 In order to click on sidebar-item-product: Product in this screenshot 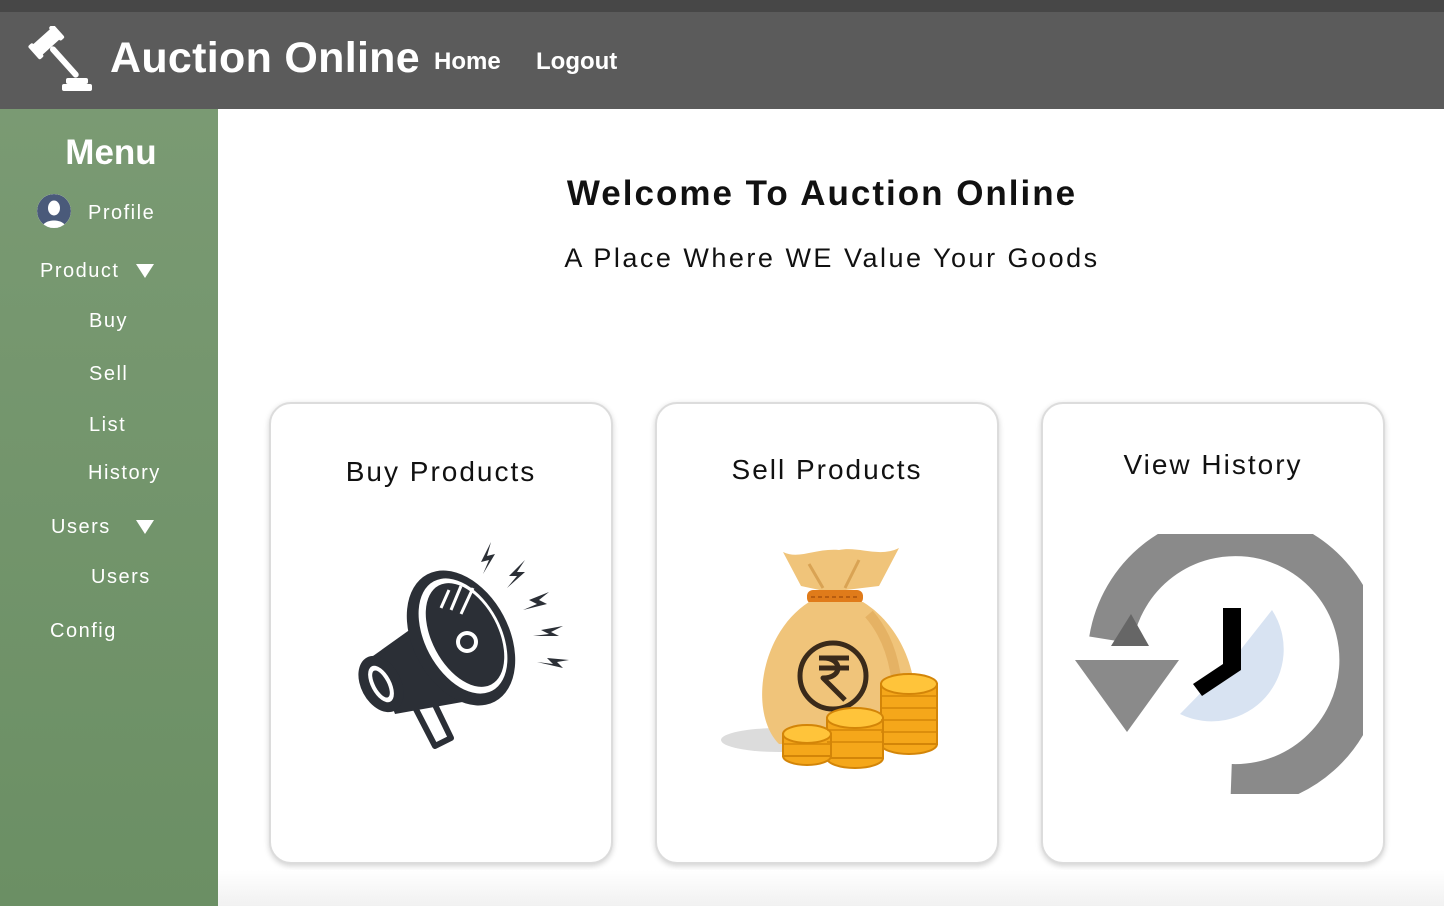, I will do `click(79, 271)`.